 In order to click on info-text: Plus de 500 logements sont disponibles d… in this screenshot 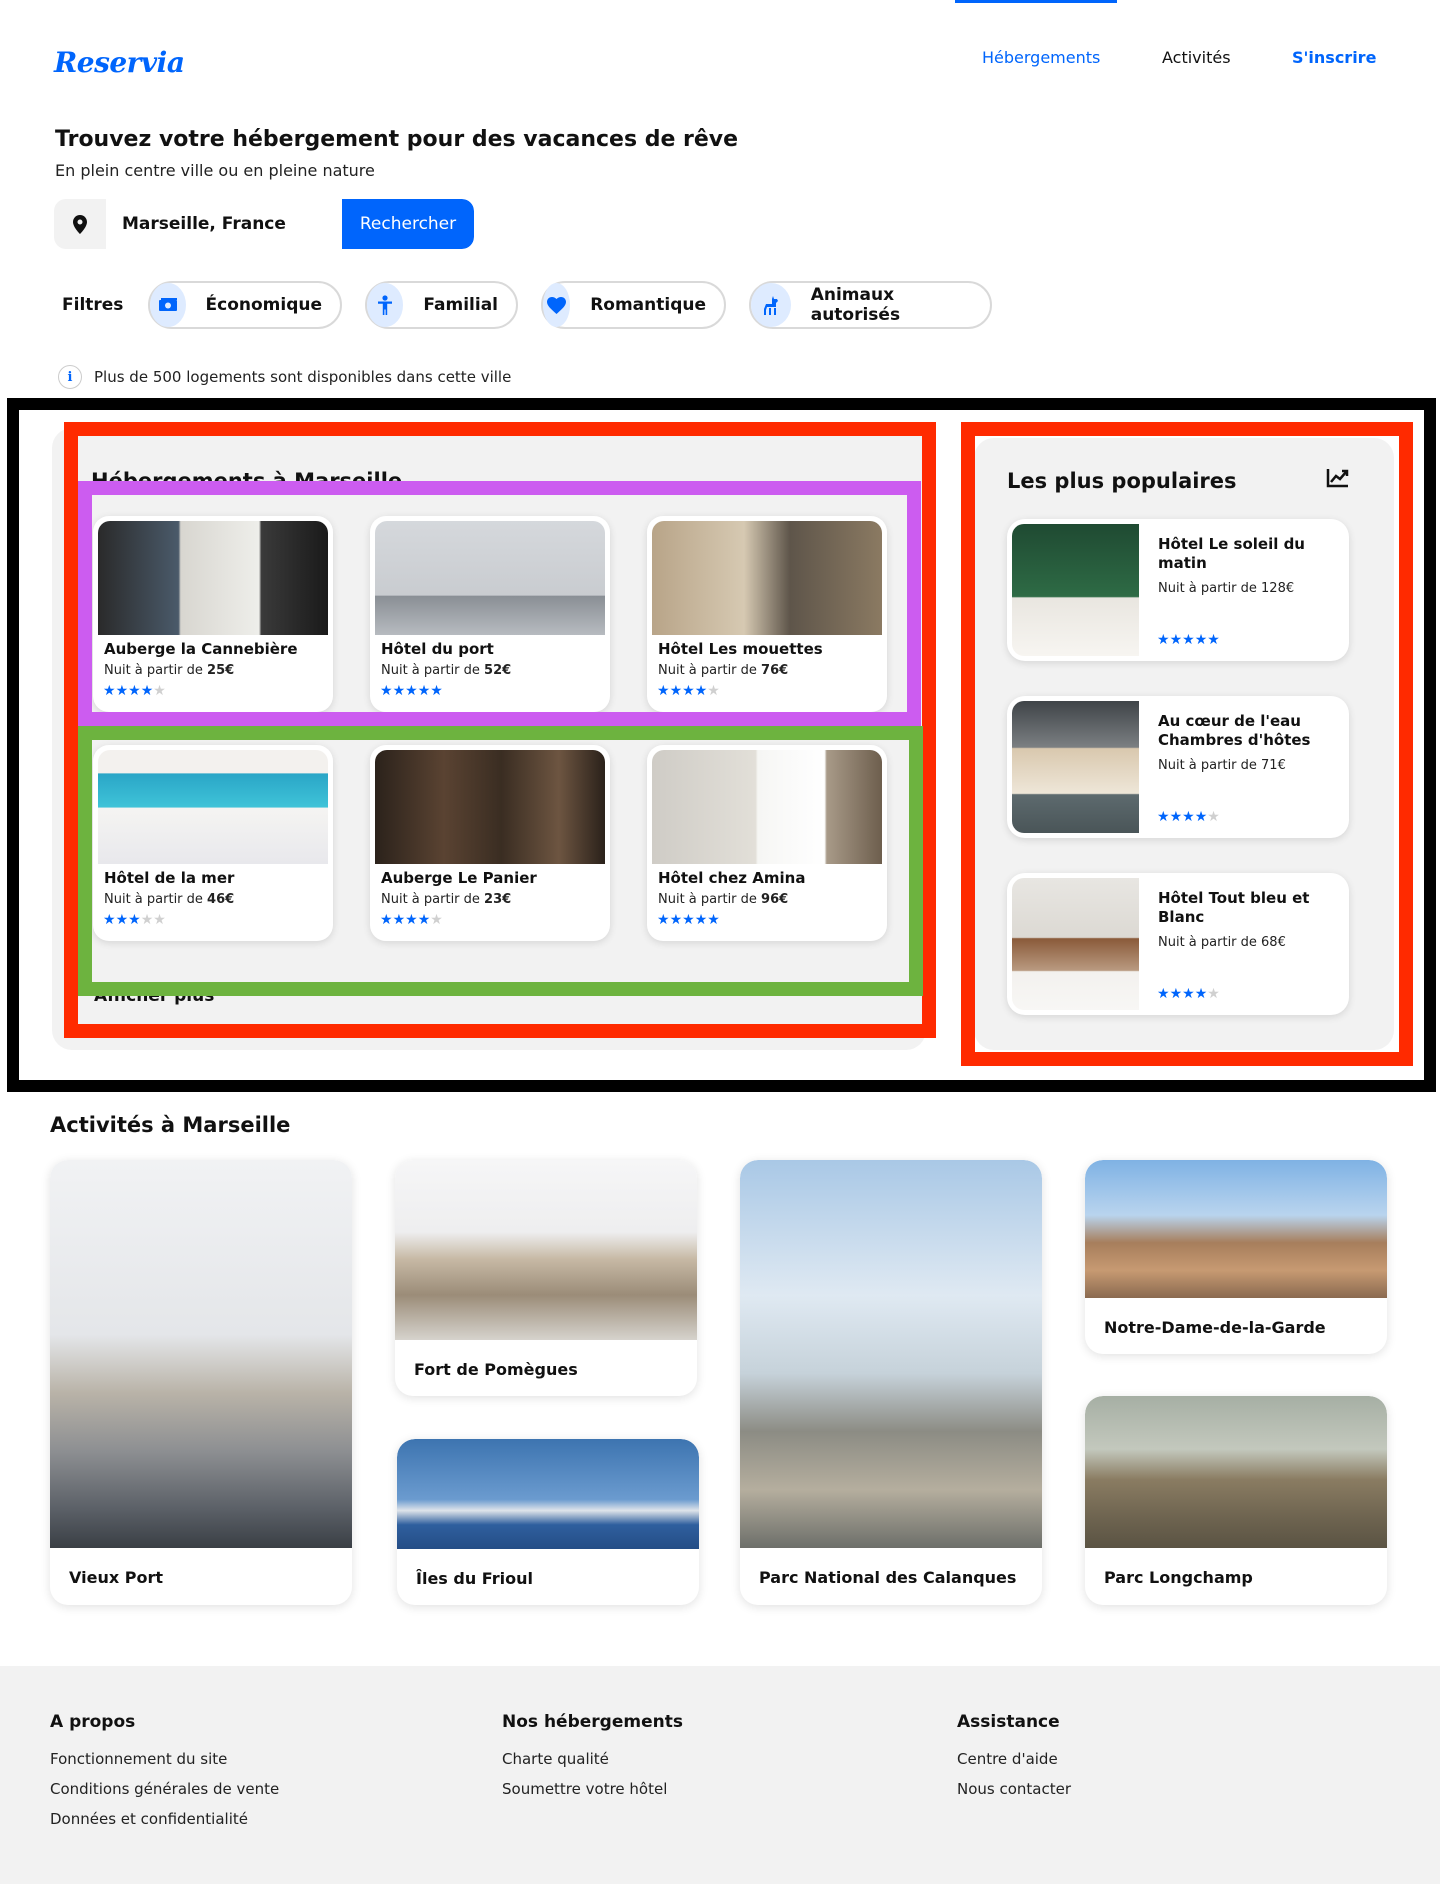, I will do `click(303, 377)`.